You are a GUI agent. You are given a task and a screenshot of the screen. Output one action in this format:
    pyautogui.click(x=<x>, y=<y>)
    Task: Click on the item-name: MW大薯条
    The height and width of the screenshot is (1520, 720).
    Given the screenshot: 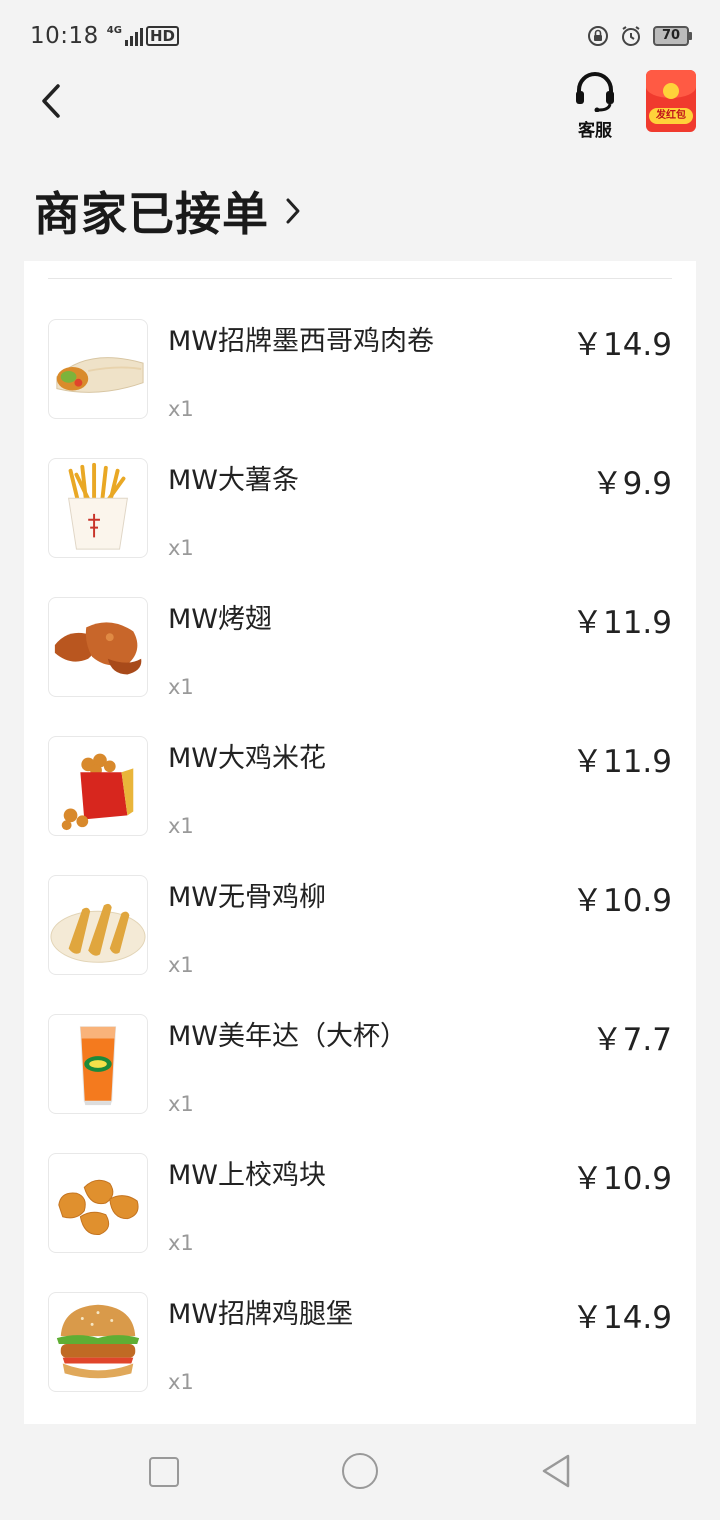 What is the action you would take?
    pyautogui.click(x=233, y=480)
    